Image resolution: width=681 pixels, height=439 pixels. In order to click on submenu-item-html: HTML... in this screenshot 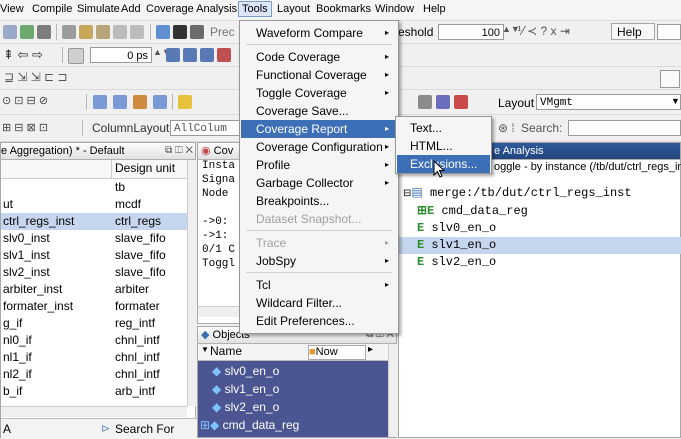, I will do `click(443, 146)`.